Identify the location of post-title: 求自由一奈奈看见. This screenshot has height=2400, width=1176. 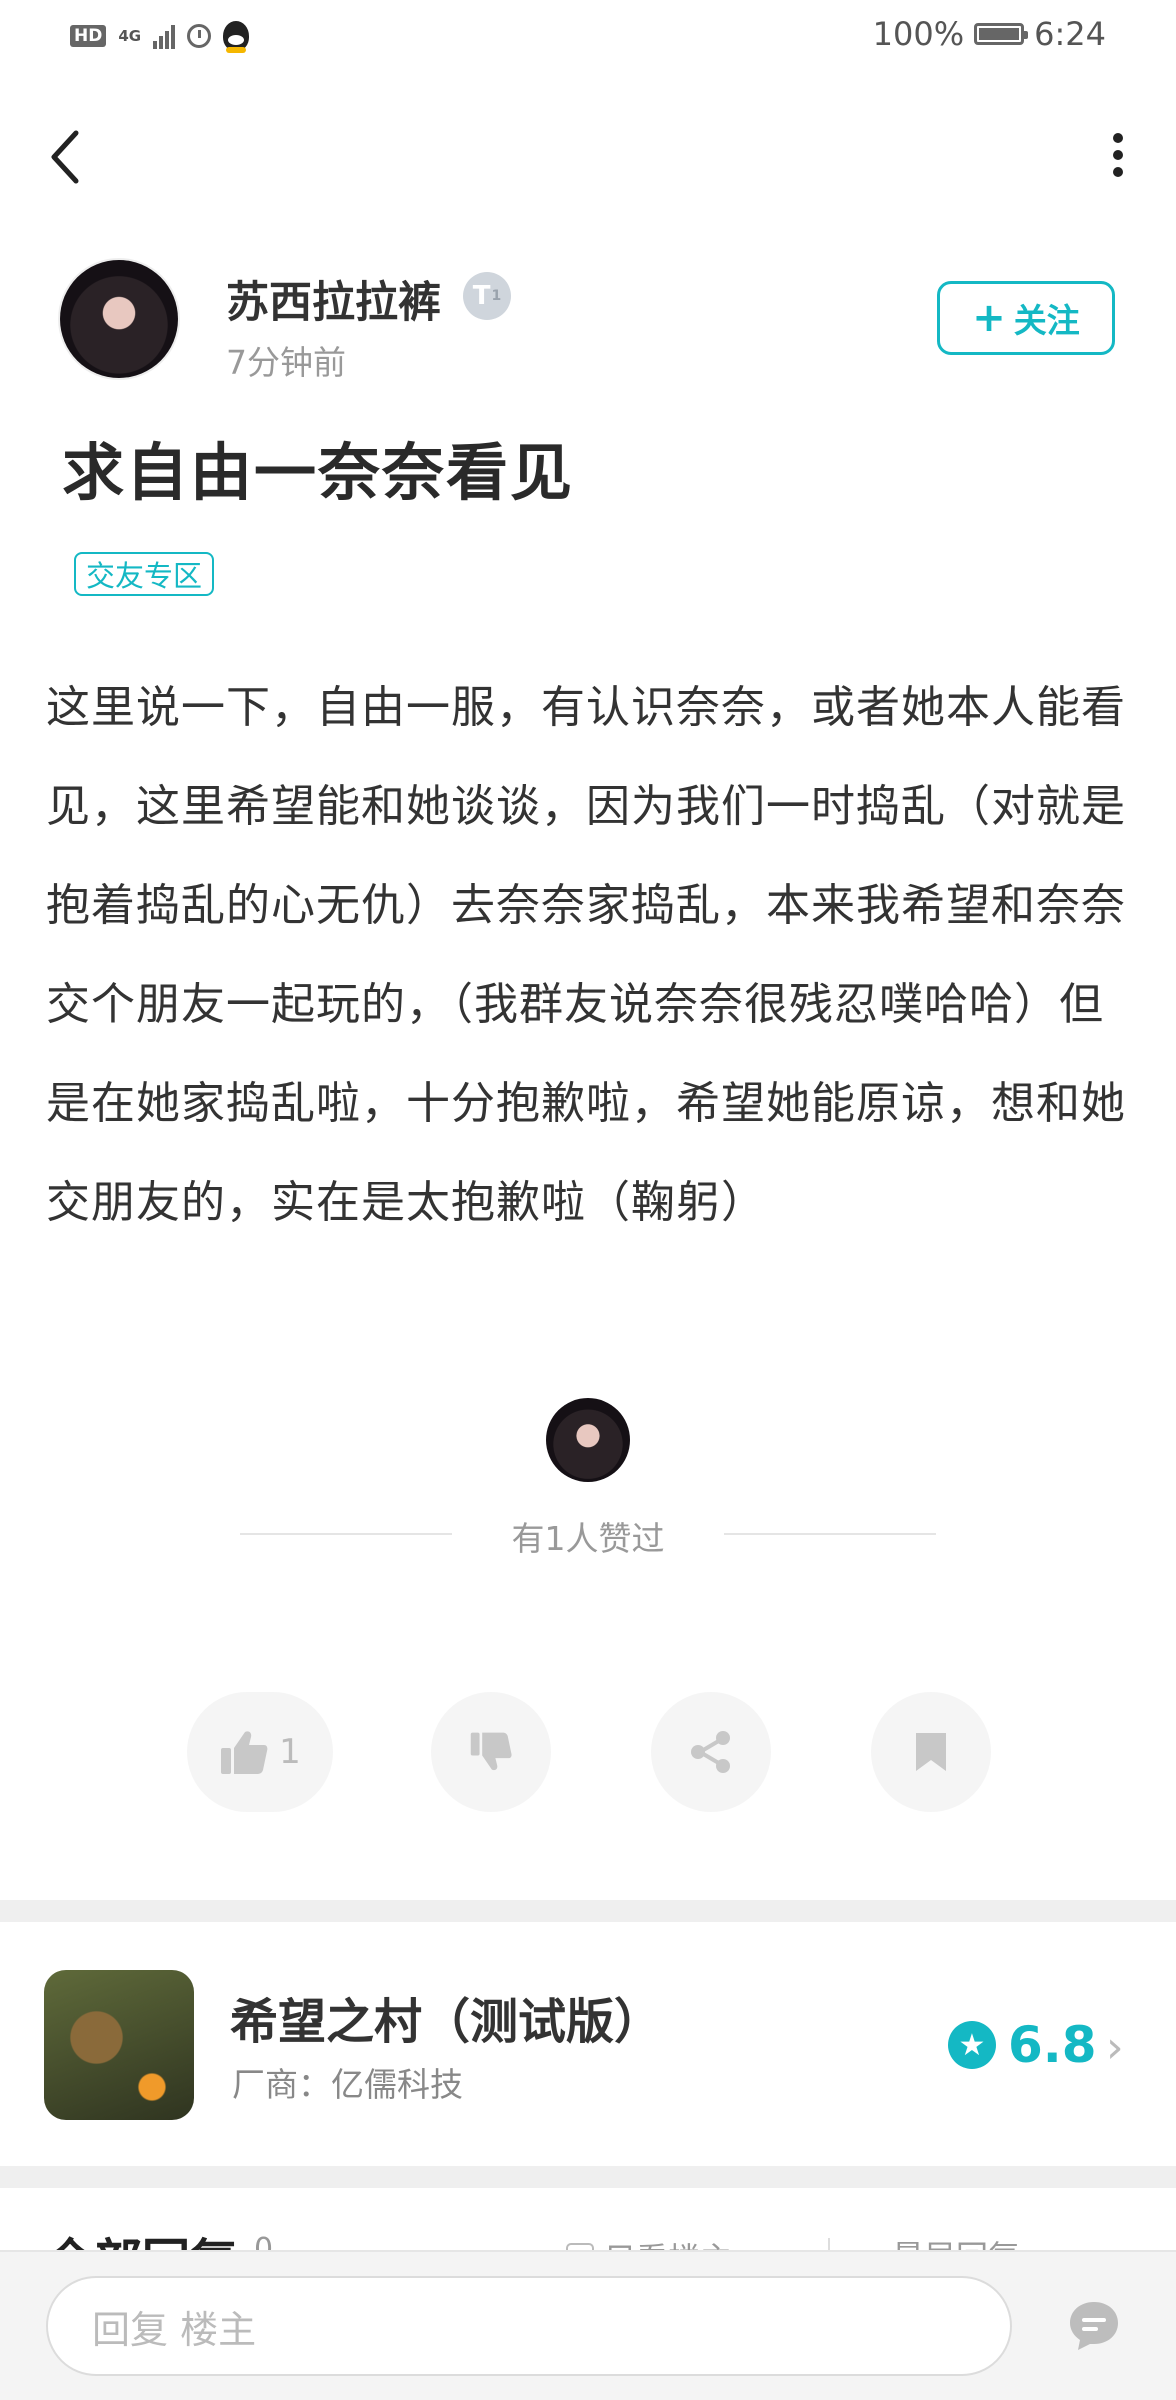
(318, 472).